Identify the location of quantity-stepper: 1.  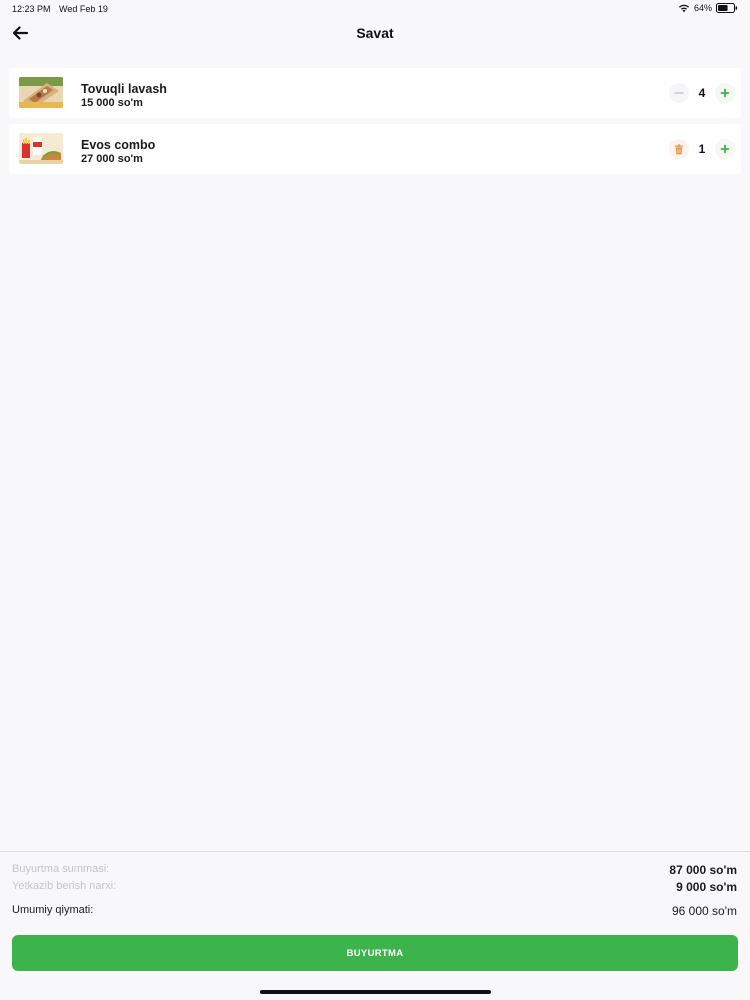
(702, 149).